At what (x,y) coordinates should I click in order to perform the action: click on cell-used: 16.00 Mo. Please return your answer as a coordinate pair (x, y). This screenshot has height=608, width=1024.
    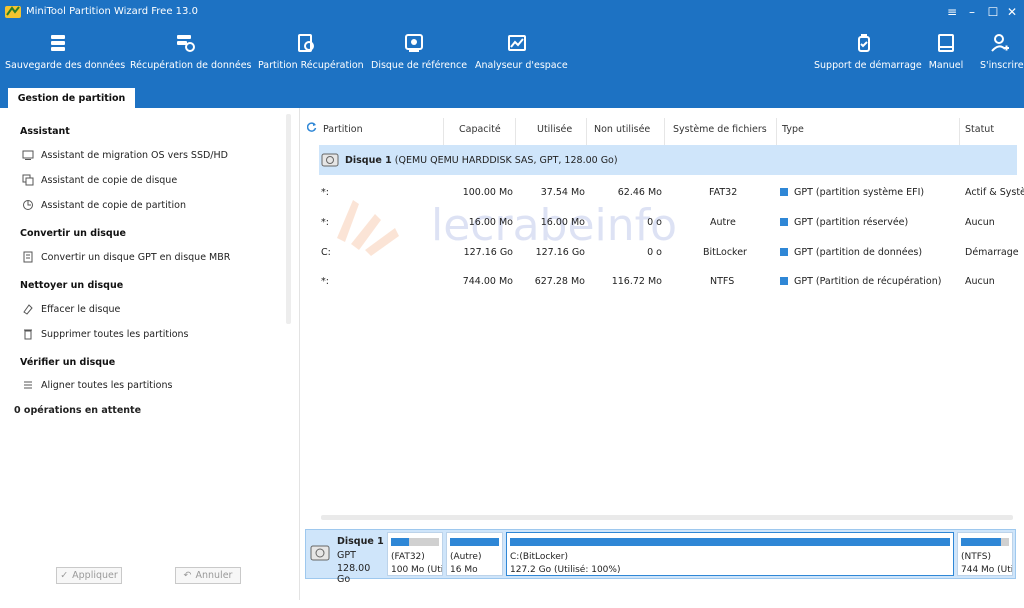
    Looking at the image, I should click on (562, 222).